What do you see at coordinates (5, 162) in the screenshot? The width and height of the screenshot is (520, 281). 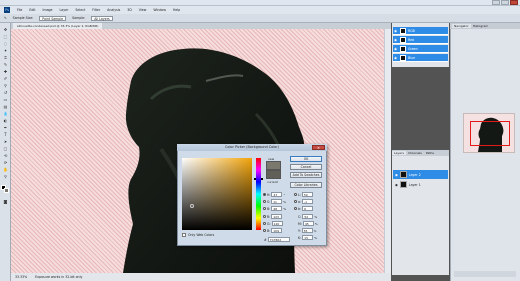 I see `3d-camera-tool-icon: ⟳` at bounding box center [5, 162].